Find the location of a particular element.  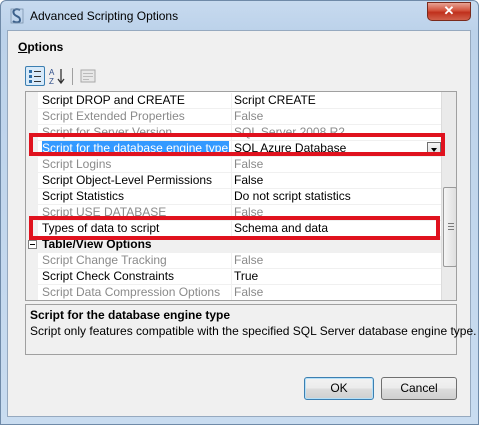

highlight-box-types-of-data is located at coordinates (234, 228).